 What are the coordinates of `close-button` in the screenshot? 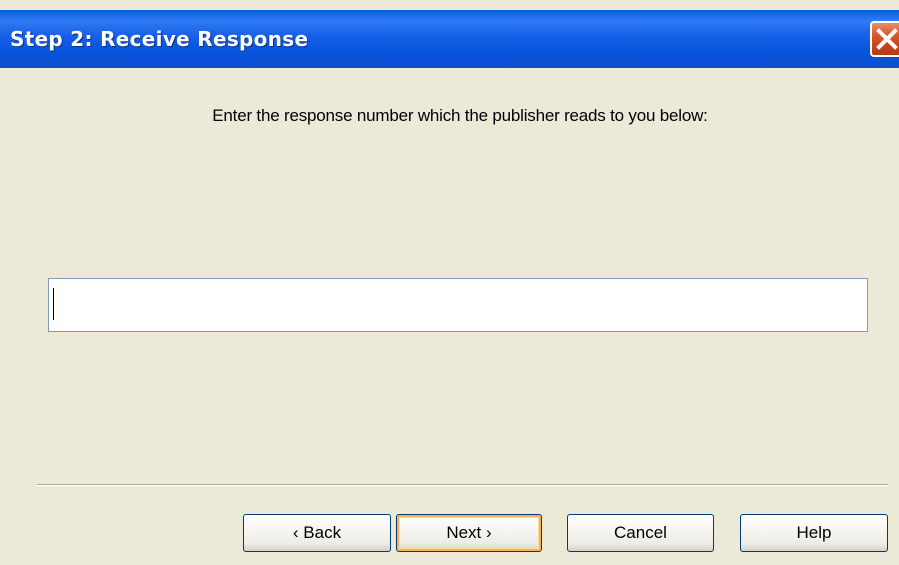 It's located at (884, 39).